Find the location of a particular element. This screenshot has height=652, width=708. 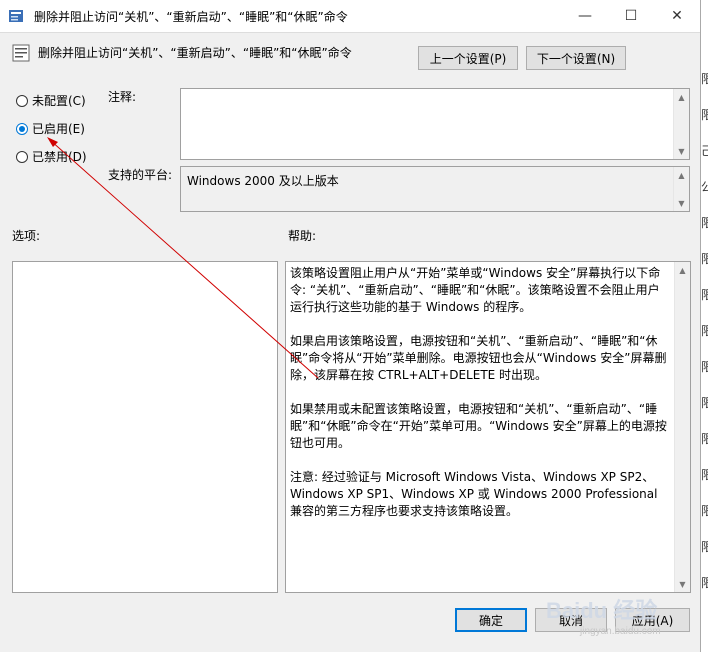

radio-disabled-indicator is located at coordinates (22, 156).